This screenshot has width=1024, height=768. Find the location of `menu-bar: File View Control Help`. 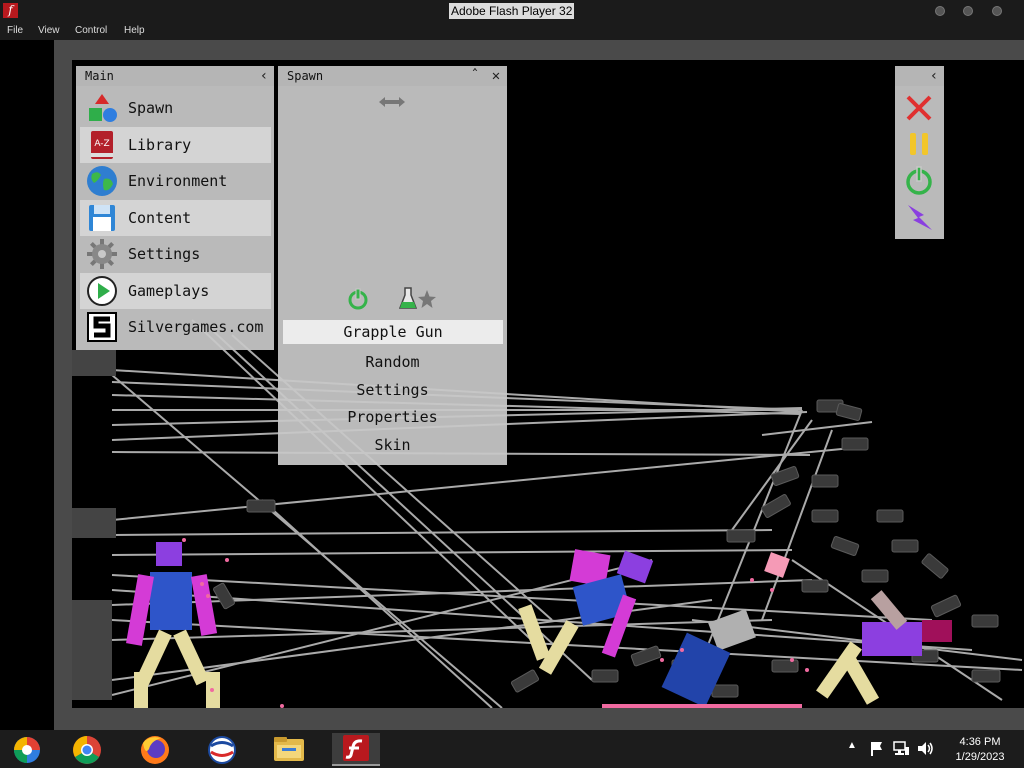

menu-bar: File View Control Help is located at coordinates (512, 31).